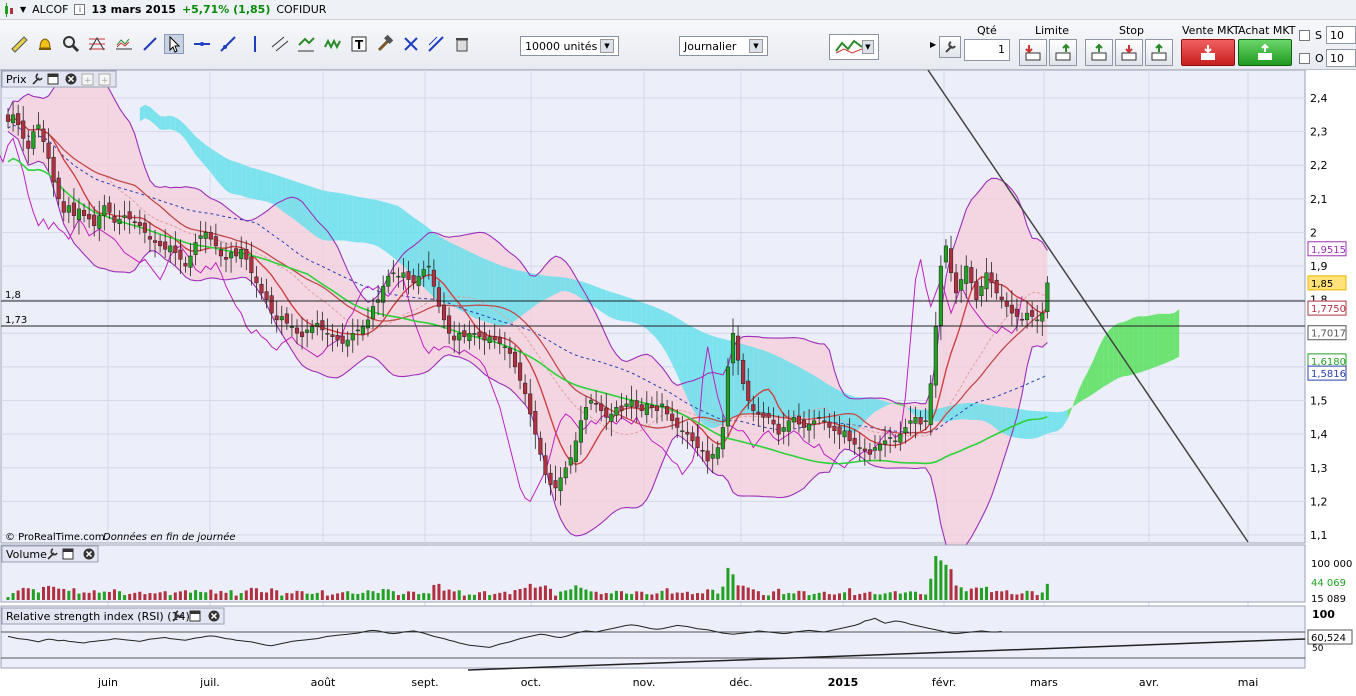 The height and width of the screenshot is (696, 1356). What do you see at coordinates (1033, 52) in the screenshot?
I see `limit-sell-button` at bounding box center [1033, 52].